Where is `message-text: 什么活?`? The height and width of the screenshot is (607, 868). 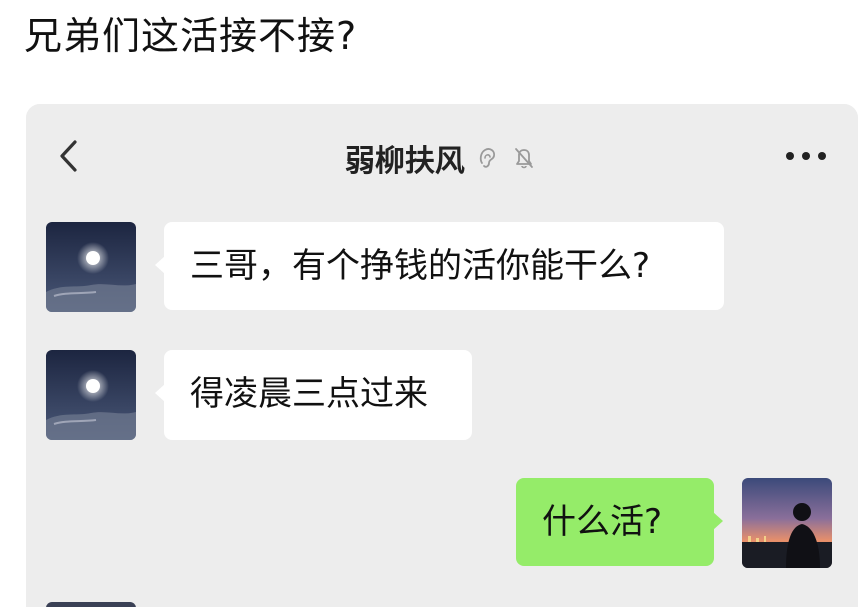 message-text: 什么活? is located at coordinates (602, 522).